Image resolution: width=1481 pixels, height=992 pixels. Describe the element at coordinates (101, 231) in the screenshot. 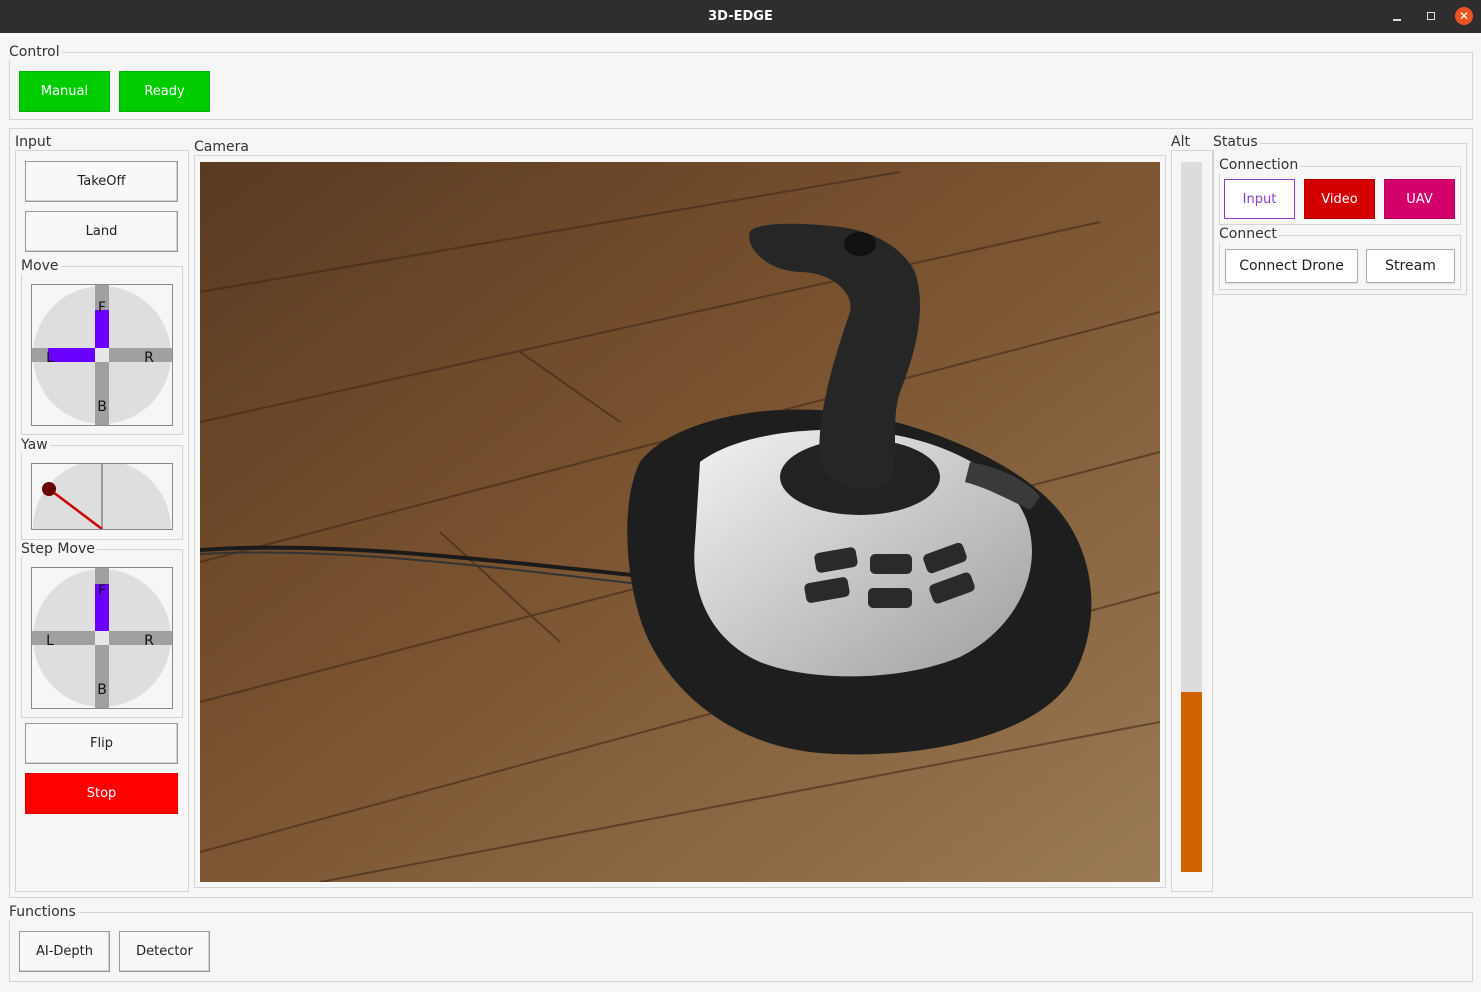

I see `land-button: Land` at that location.